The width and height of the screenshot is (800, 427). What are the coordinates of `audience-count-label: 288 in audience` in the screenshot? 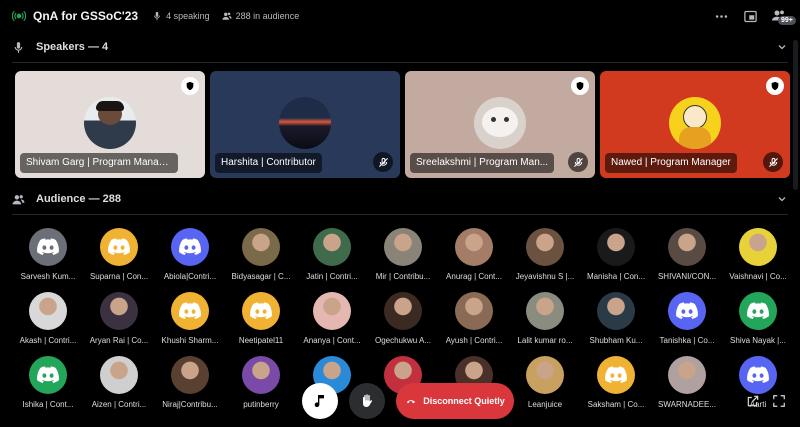 It's located at (267, 16).